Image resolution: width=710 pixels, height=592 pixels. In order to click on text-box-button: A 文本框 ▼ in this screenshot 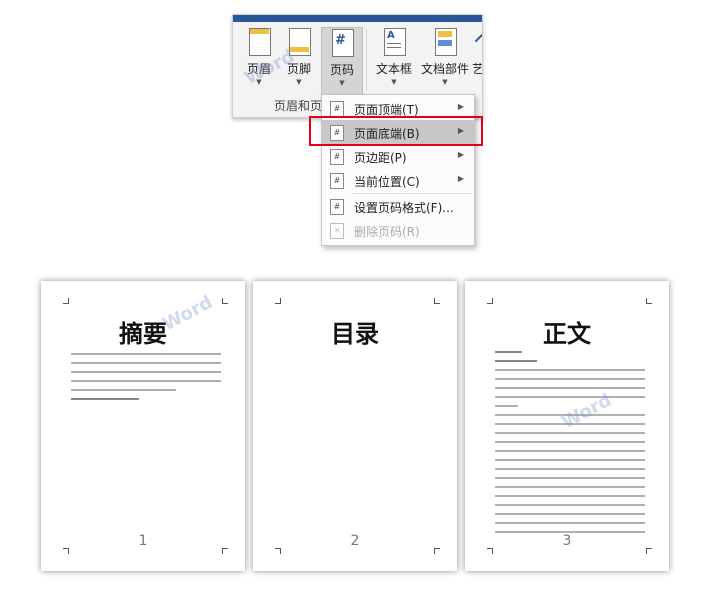, I will do `click(394, 61)`.